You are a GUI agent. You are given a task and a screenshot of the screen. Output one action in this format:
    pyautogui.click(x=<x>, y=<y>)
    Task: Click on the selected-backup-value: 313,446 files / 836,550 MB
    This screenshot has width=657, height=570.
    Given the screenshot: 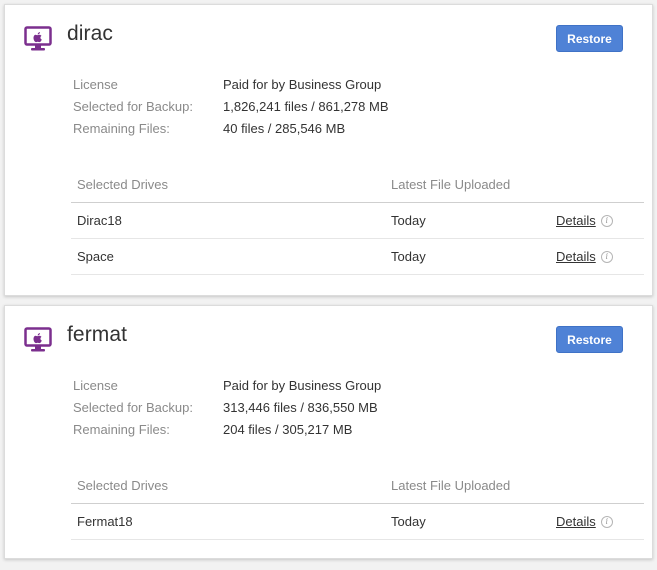 What is the action you would take?
    pyautogui.click(x=300, y=407)
    